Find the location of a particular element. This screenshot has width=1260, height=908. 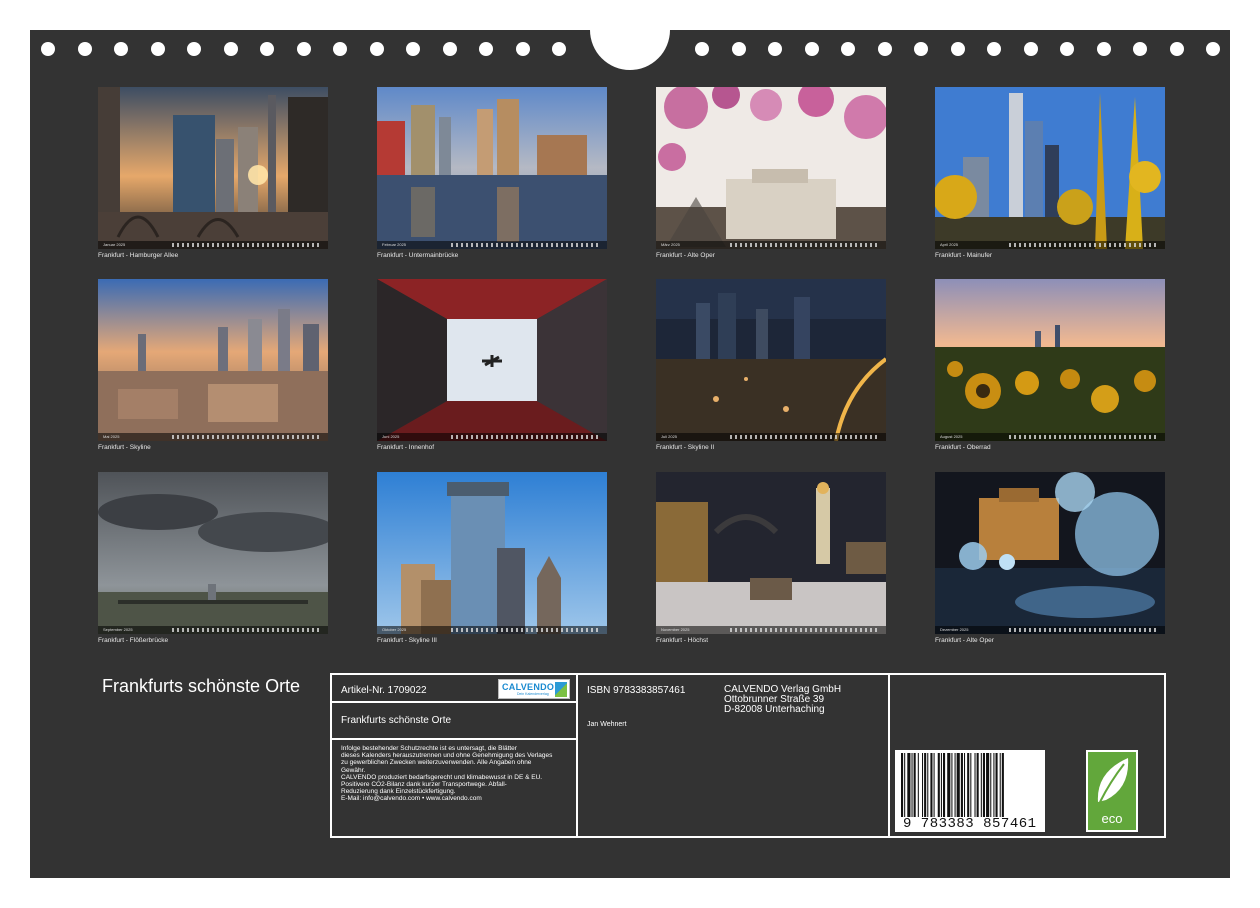

photo-tile: April 2025 Frankfurt - Mainufer is located at coordinates (1050, 173).